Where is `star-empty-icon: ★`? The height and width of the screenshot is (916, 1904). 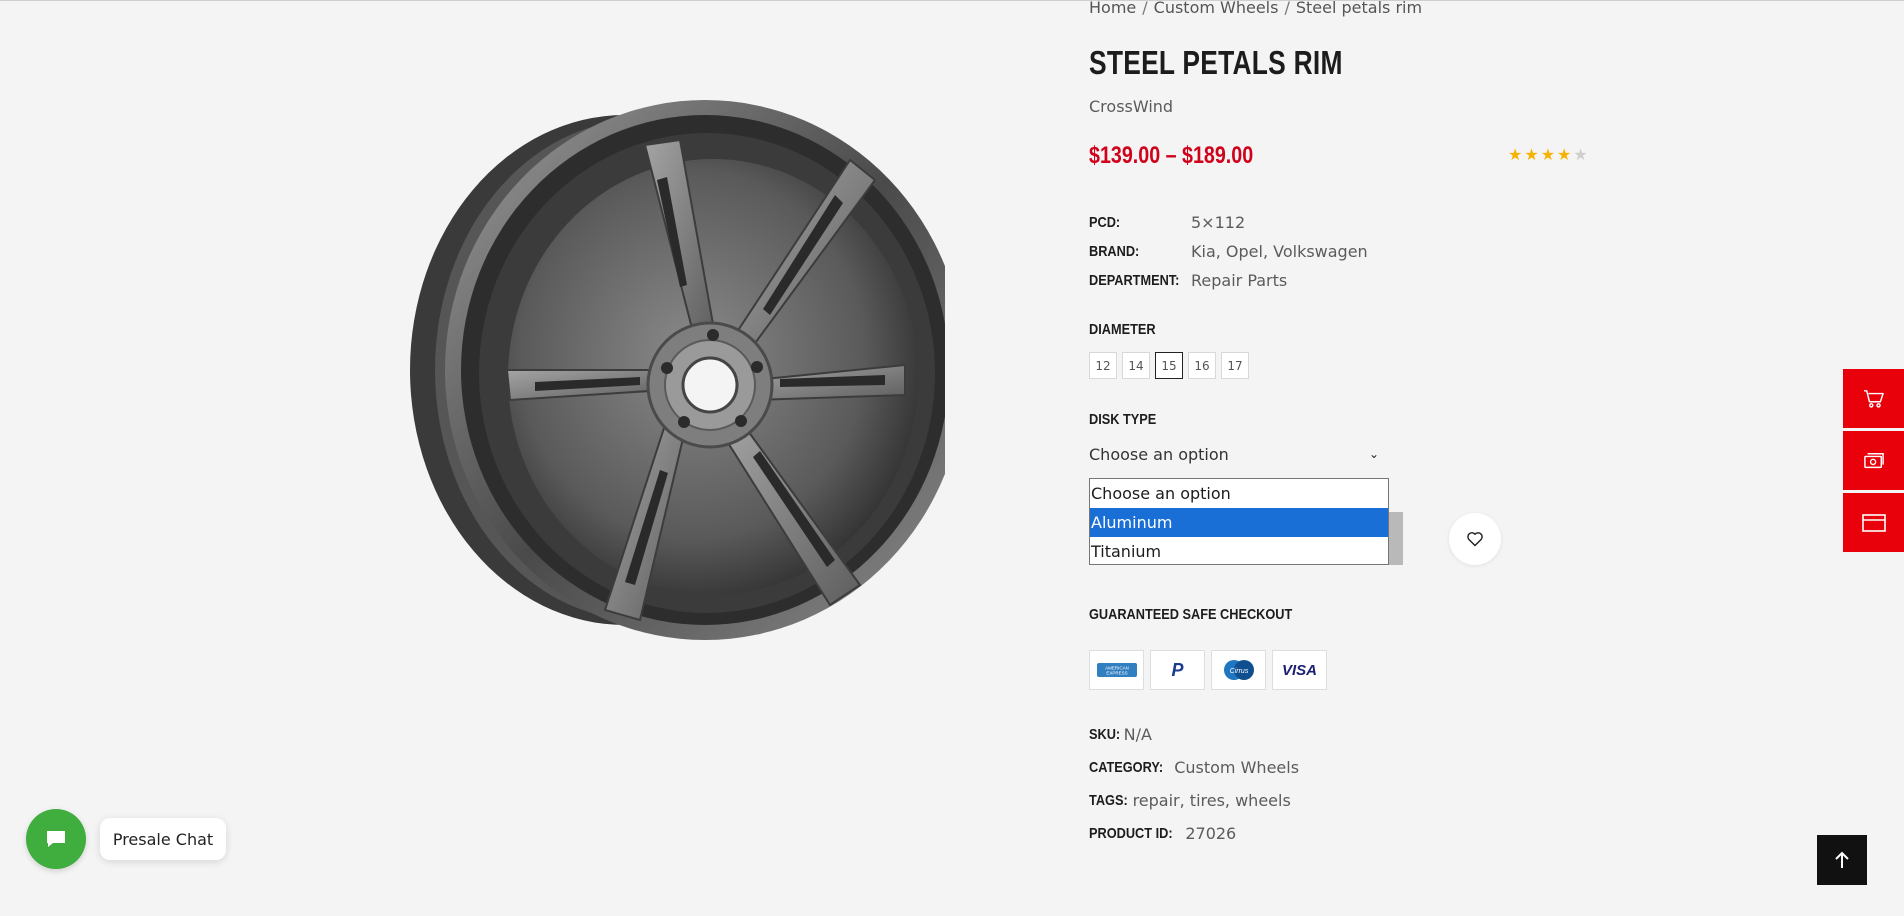 star-empty-icon: ★ is located at coordinates (1581, 154).